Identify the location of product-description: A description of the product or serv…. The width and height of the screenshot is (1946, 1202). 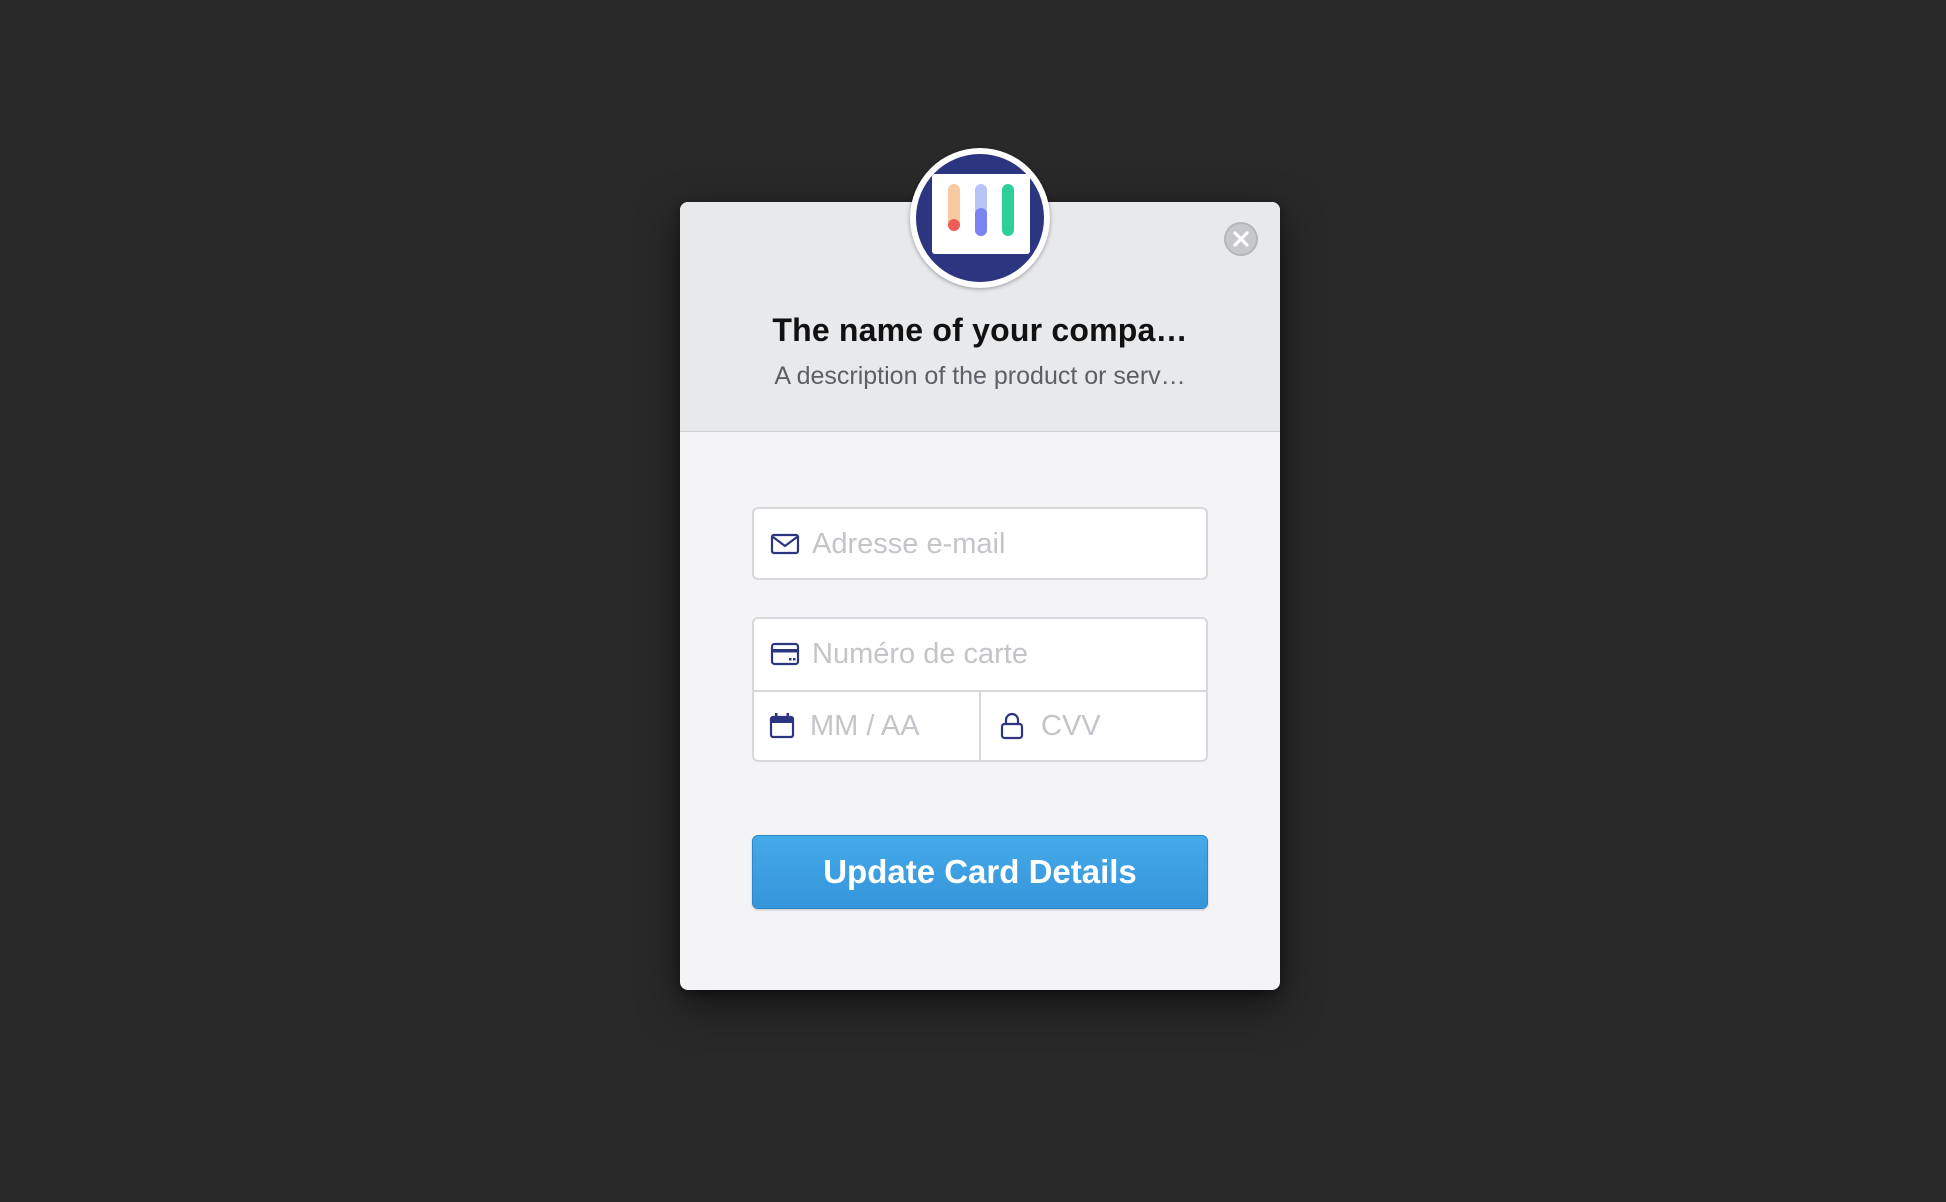
(980, 376).